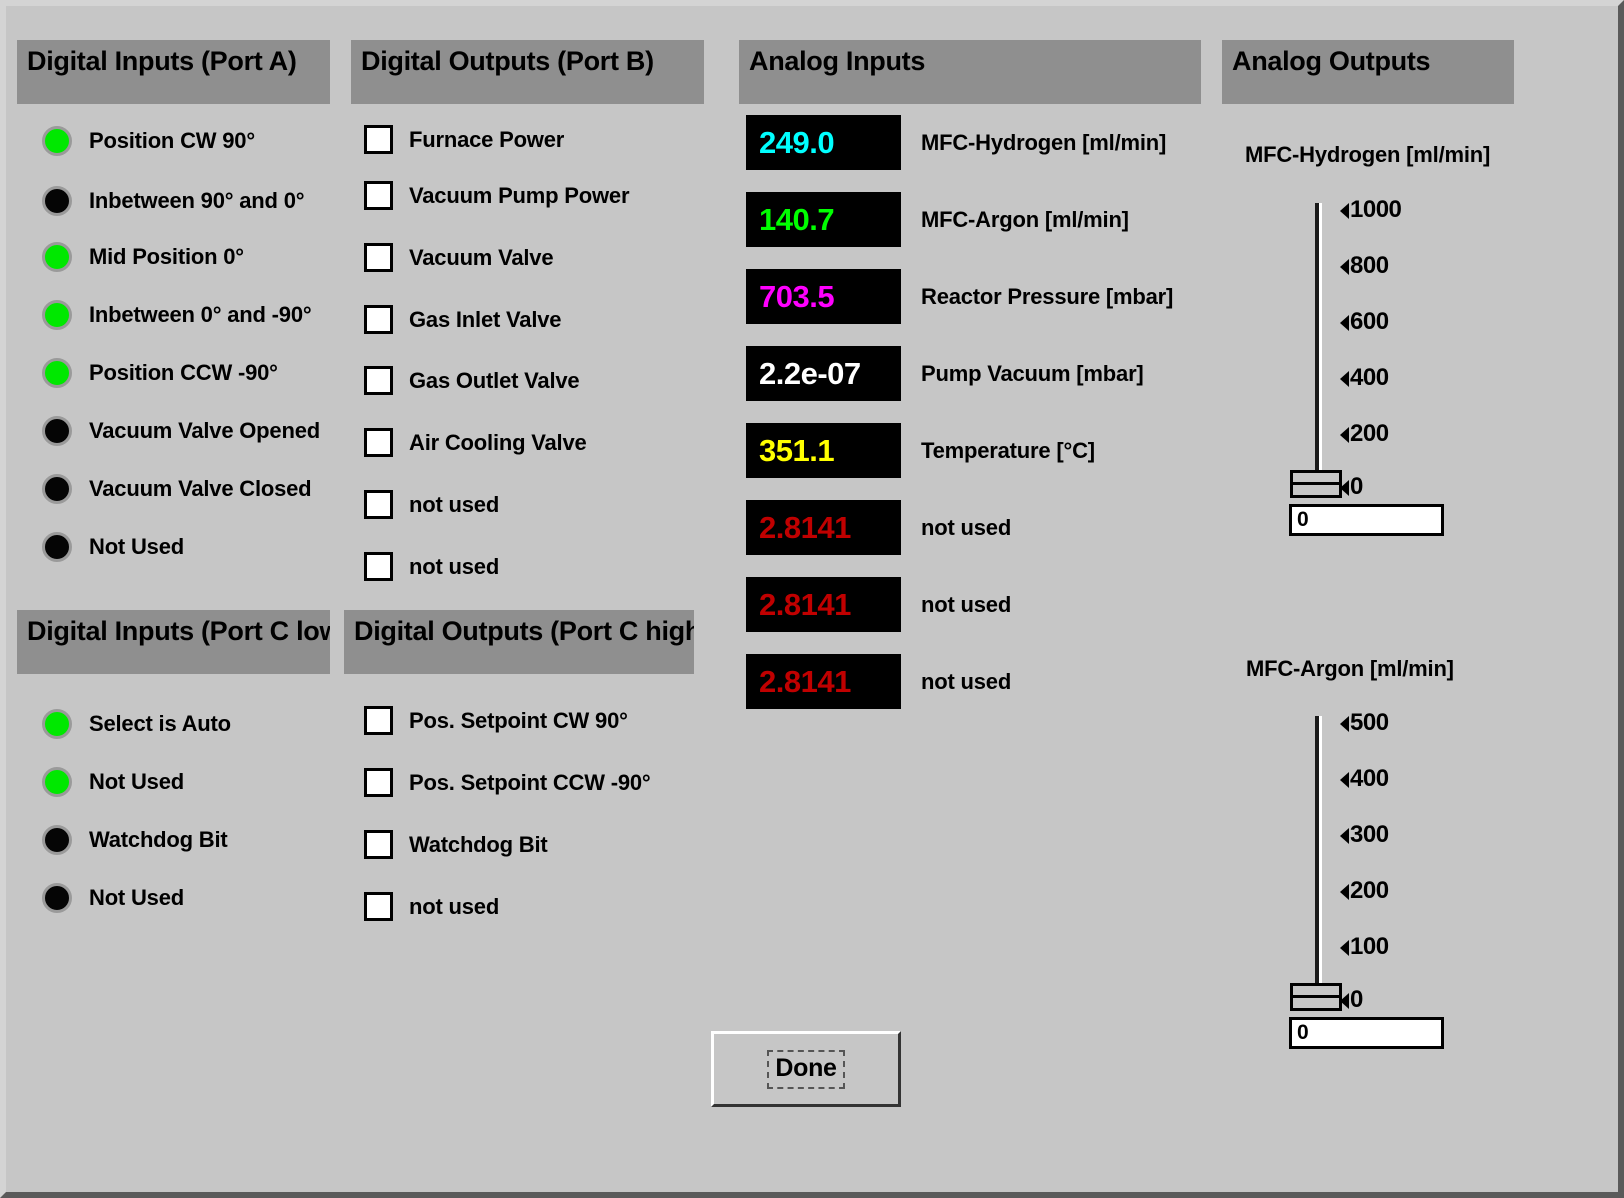  I want to click on analog-readout-label: MFC-Hydrogen [ml/min], so click(1044, 142).